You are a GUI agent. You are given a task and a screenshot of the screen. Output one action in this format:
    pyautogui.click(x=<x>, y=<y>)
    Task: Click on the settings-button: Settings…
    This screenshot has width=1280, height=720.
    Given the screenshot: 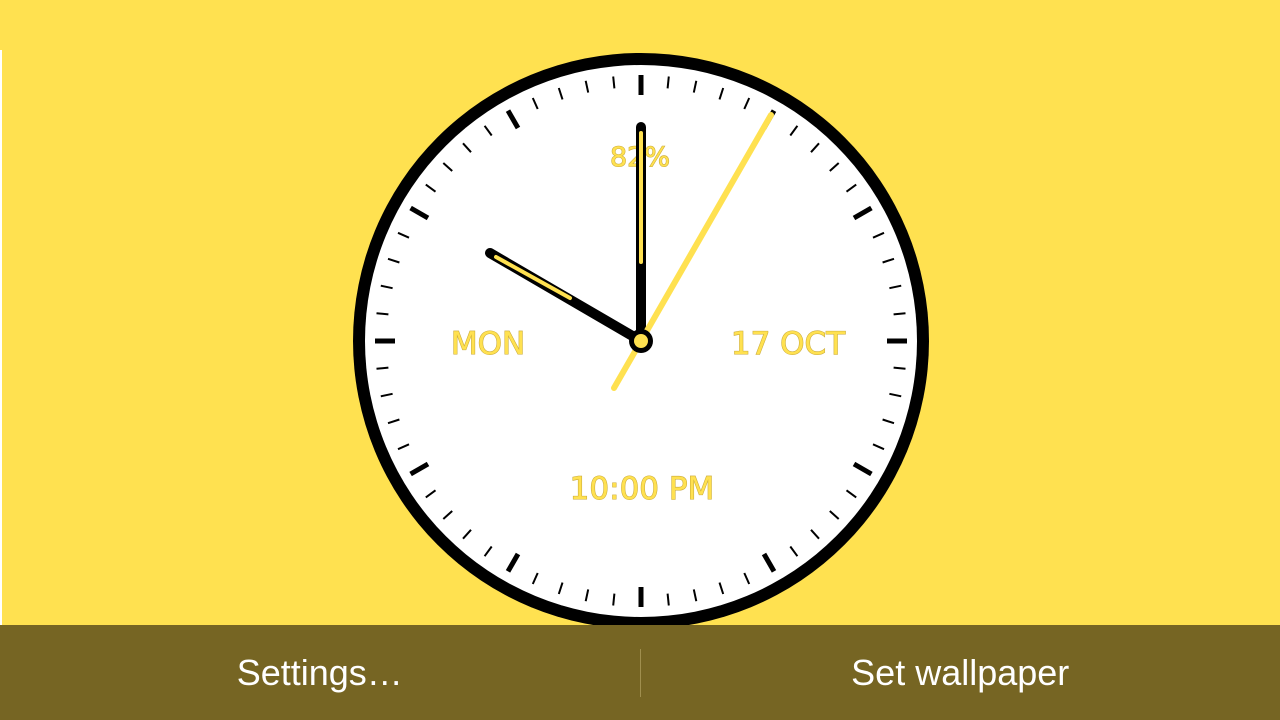 What is the action you would take?
    pyautogui.click(x=320, y=672)
    